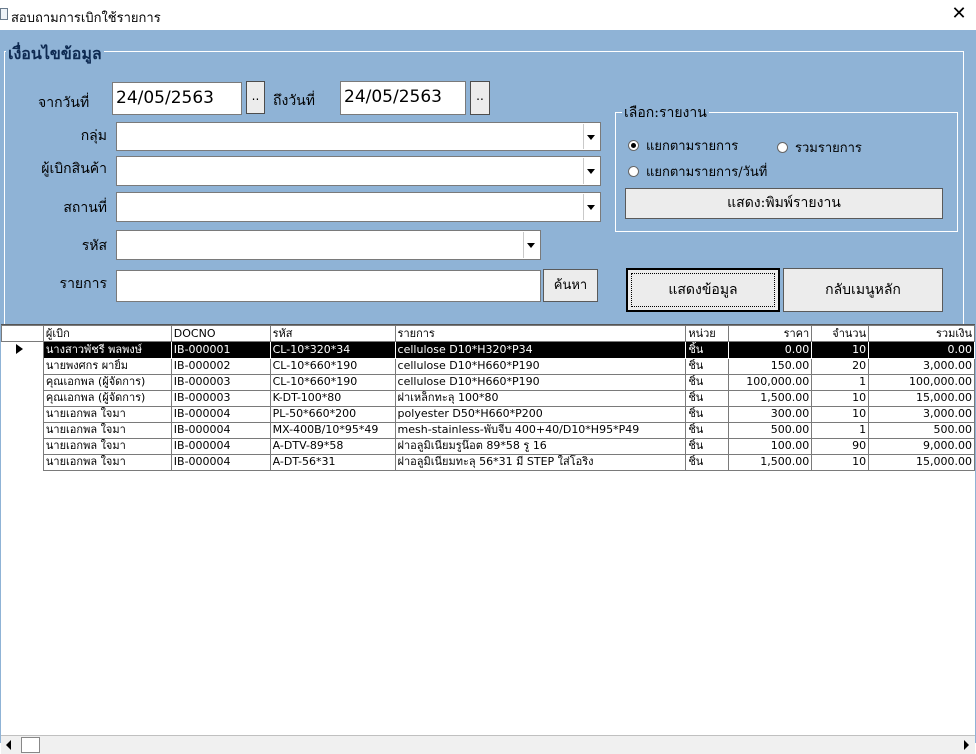  Describe the element at coordinates (220, 350) in the screenshot. I see `table-cell: IB-000001` at that location.